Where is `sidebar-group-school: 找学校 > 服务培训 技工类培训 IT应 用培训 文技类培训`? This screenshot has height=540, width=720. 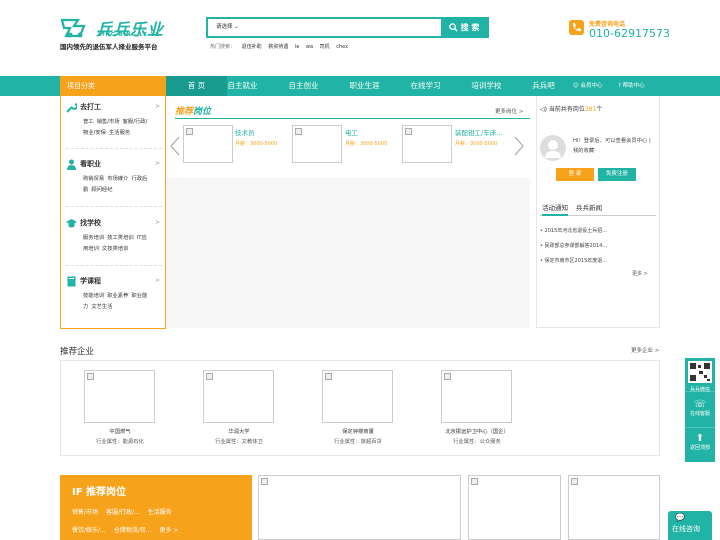 sidebar-group-school: 找学校 > 服务培训 技工类培训 IT应 用培训 文技类培训 is located at coordinates (114, 236).